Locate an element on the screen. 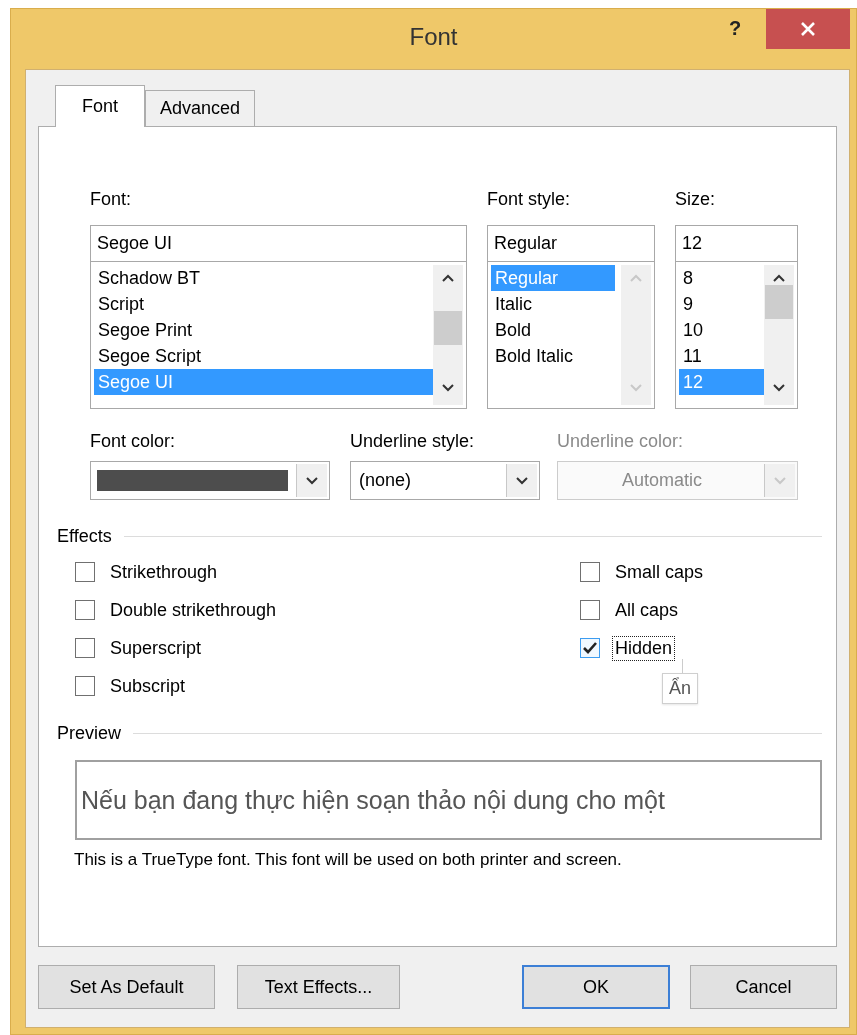 The height and width of the screenshot is (1035, 857). preview-text: Nếu bạn đang thực hiện soạn thảo nội dung cho một is located at coordinates (373, 800).